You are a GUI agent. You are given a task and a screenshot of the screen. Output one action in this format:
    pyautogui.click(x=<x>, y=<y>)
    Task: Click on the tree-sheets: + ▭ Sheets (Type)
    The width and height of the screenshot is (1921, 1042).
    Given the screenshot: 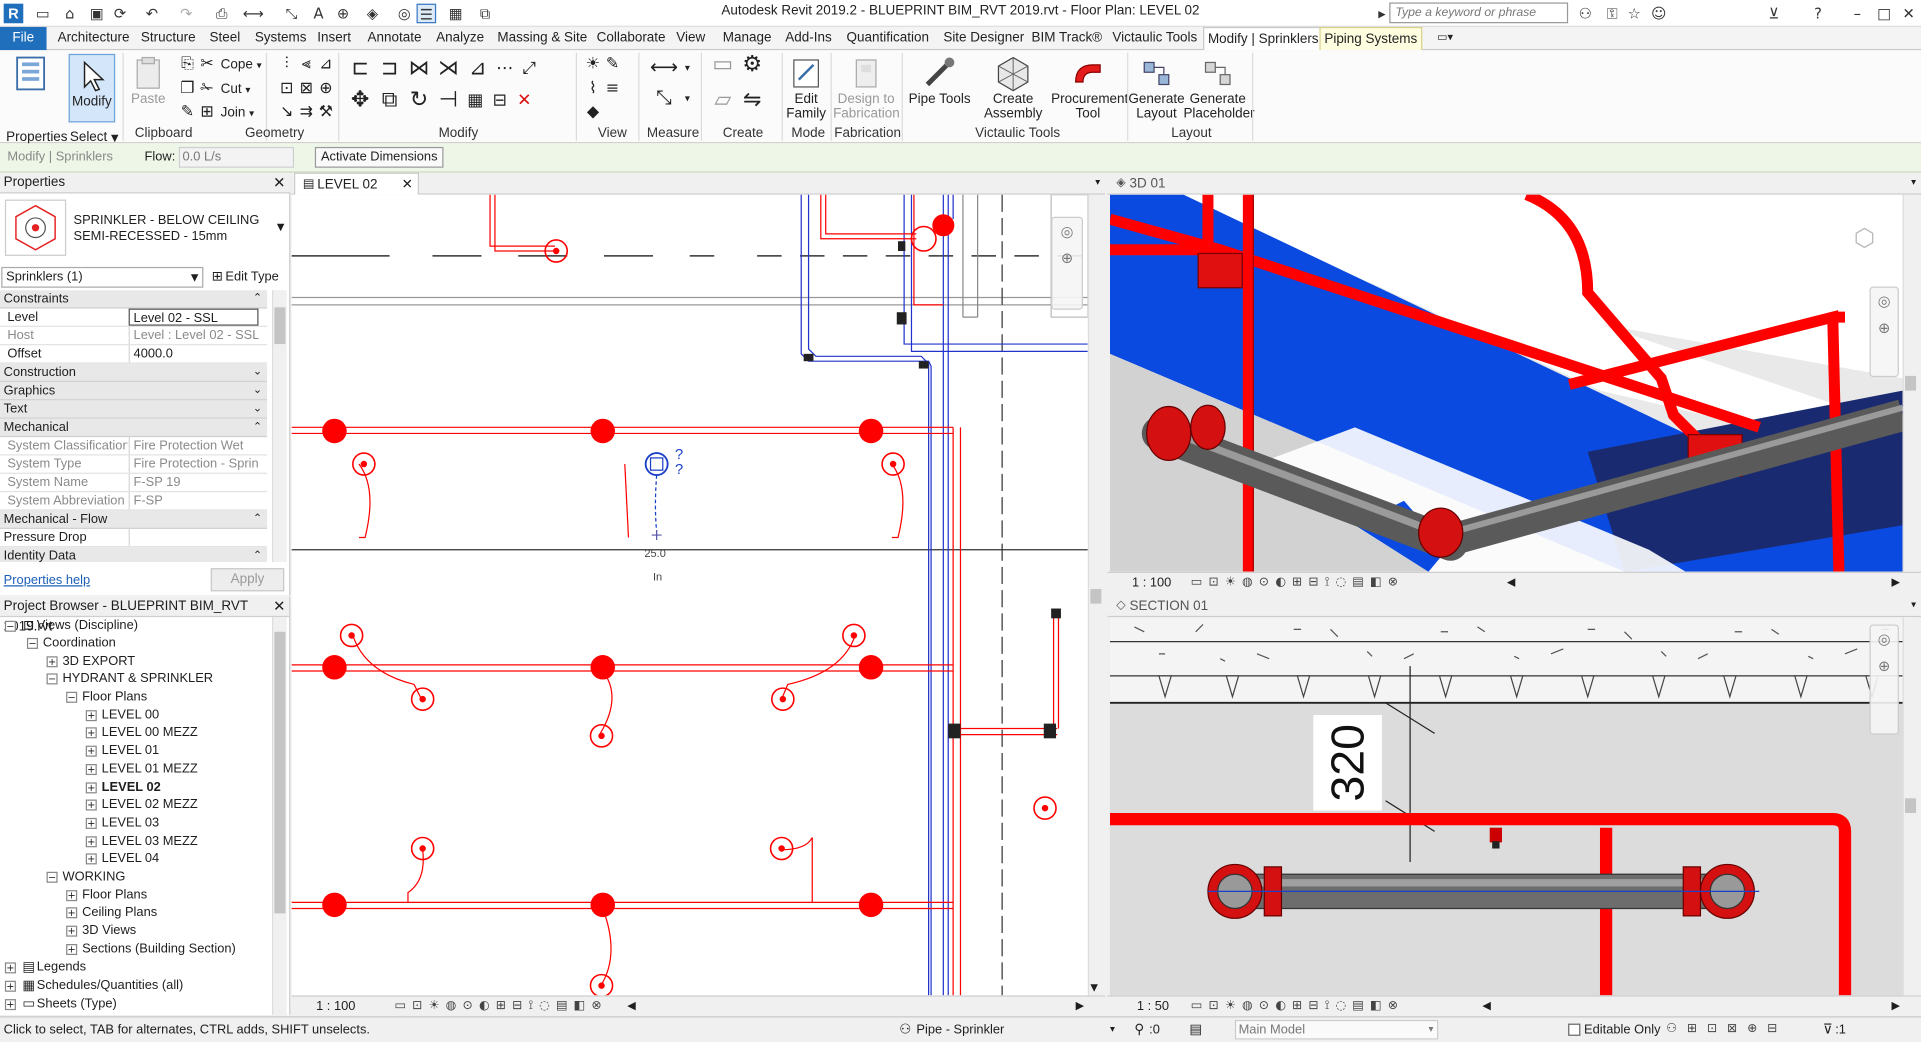 What is the action you would take?
    pyautogui.click(x=60, y=1003)
    